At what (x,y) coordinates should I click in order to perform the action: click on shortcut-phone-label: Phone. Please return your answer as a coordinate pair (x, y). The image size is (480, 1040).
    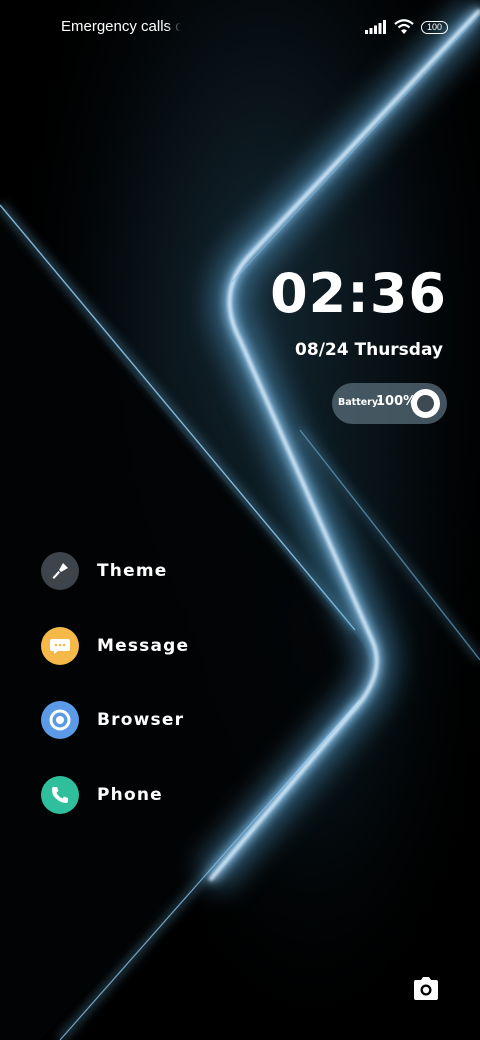
    Looking at the image, I should click on (130, 795).